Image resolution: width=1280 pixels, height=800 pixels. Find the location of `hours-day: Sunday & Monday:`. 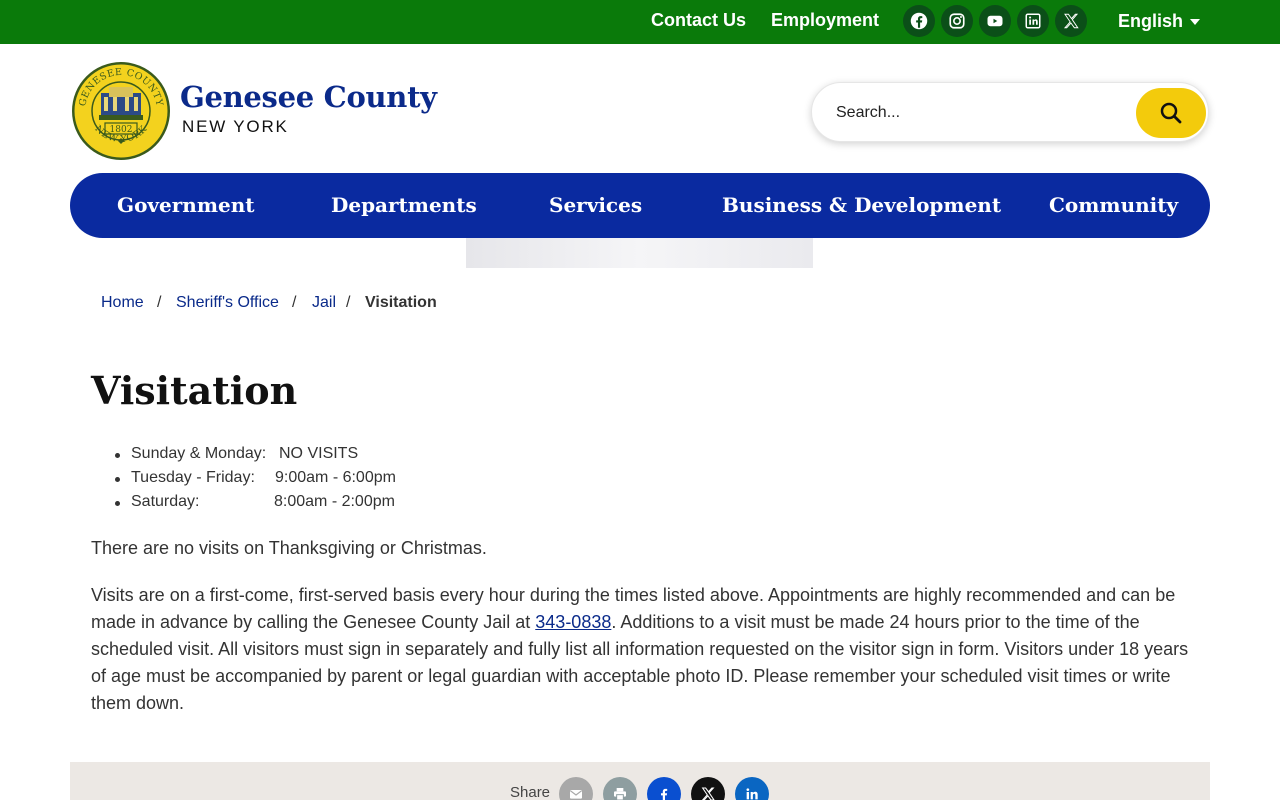

hours-day: Sunday & Monday: is located at coordinates (199, 453).